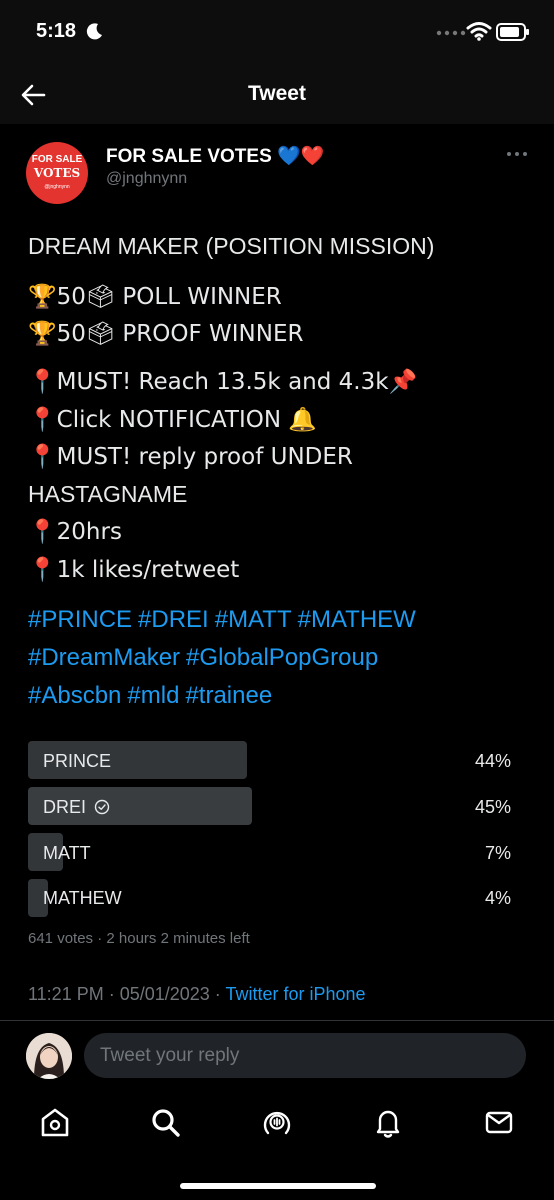 The width and height of the screenshot is (554, 1200). What do you see at coordinates (166, 334) in the screenshot?
I see `tweet-text-line: 🏆50🗳 PROOF WINNER` at bounding box center [166, 334].